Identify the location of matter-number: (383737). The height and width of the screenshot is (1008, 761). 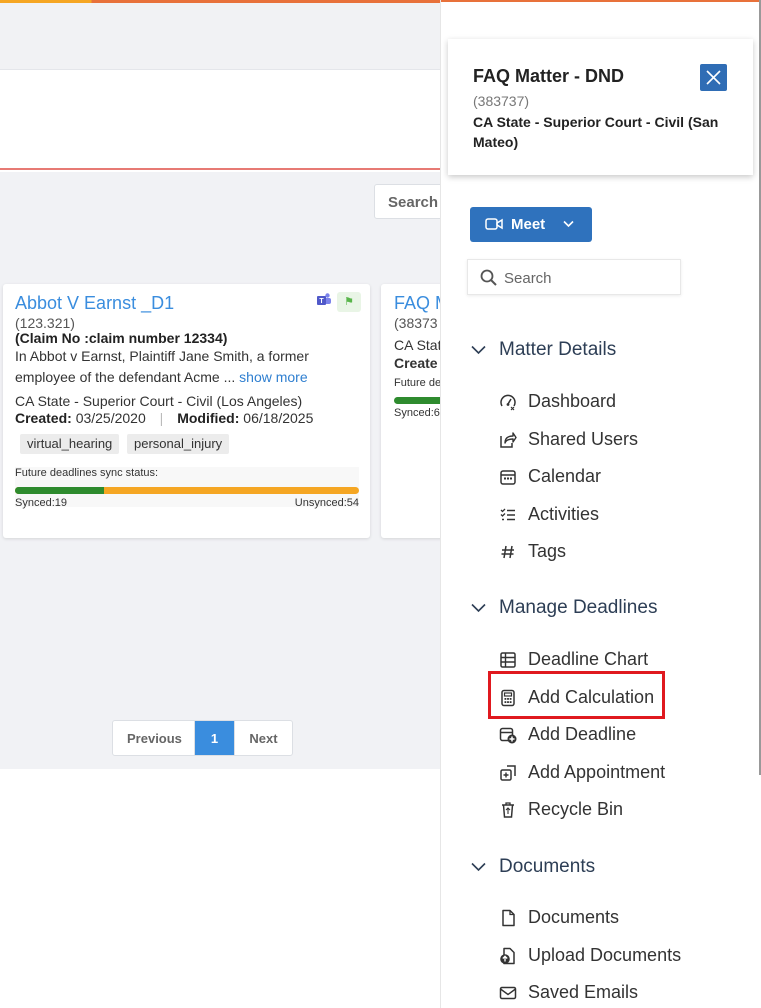
(501, 101).